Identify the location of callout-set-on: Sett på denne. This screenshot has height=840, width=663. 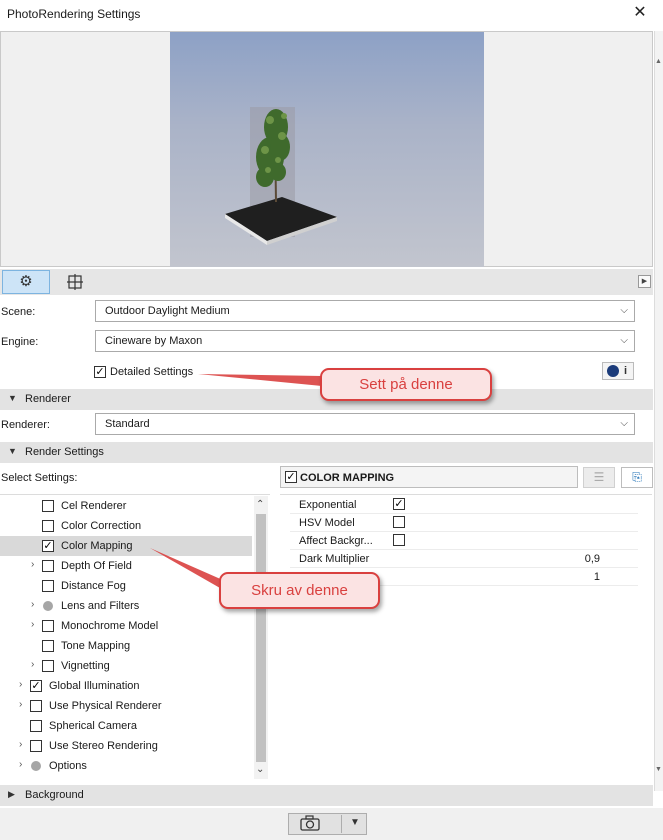
(406, 384).